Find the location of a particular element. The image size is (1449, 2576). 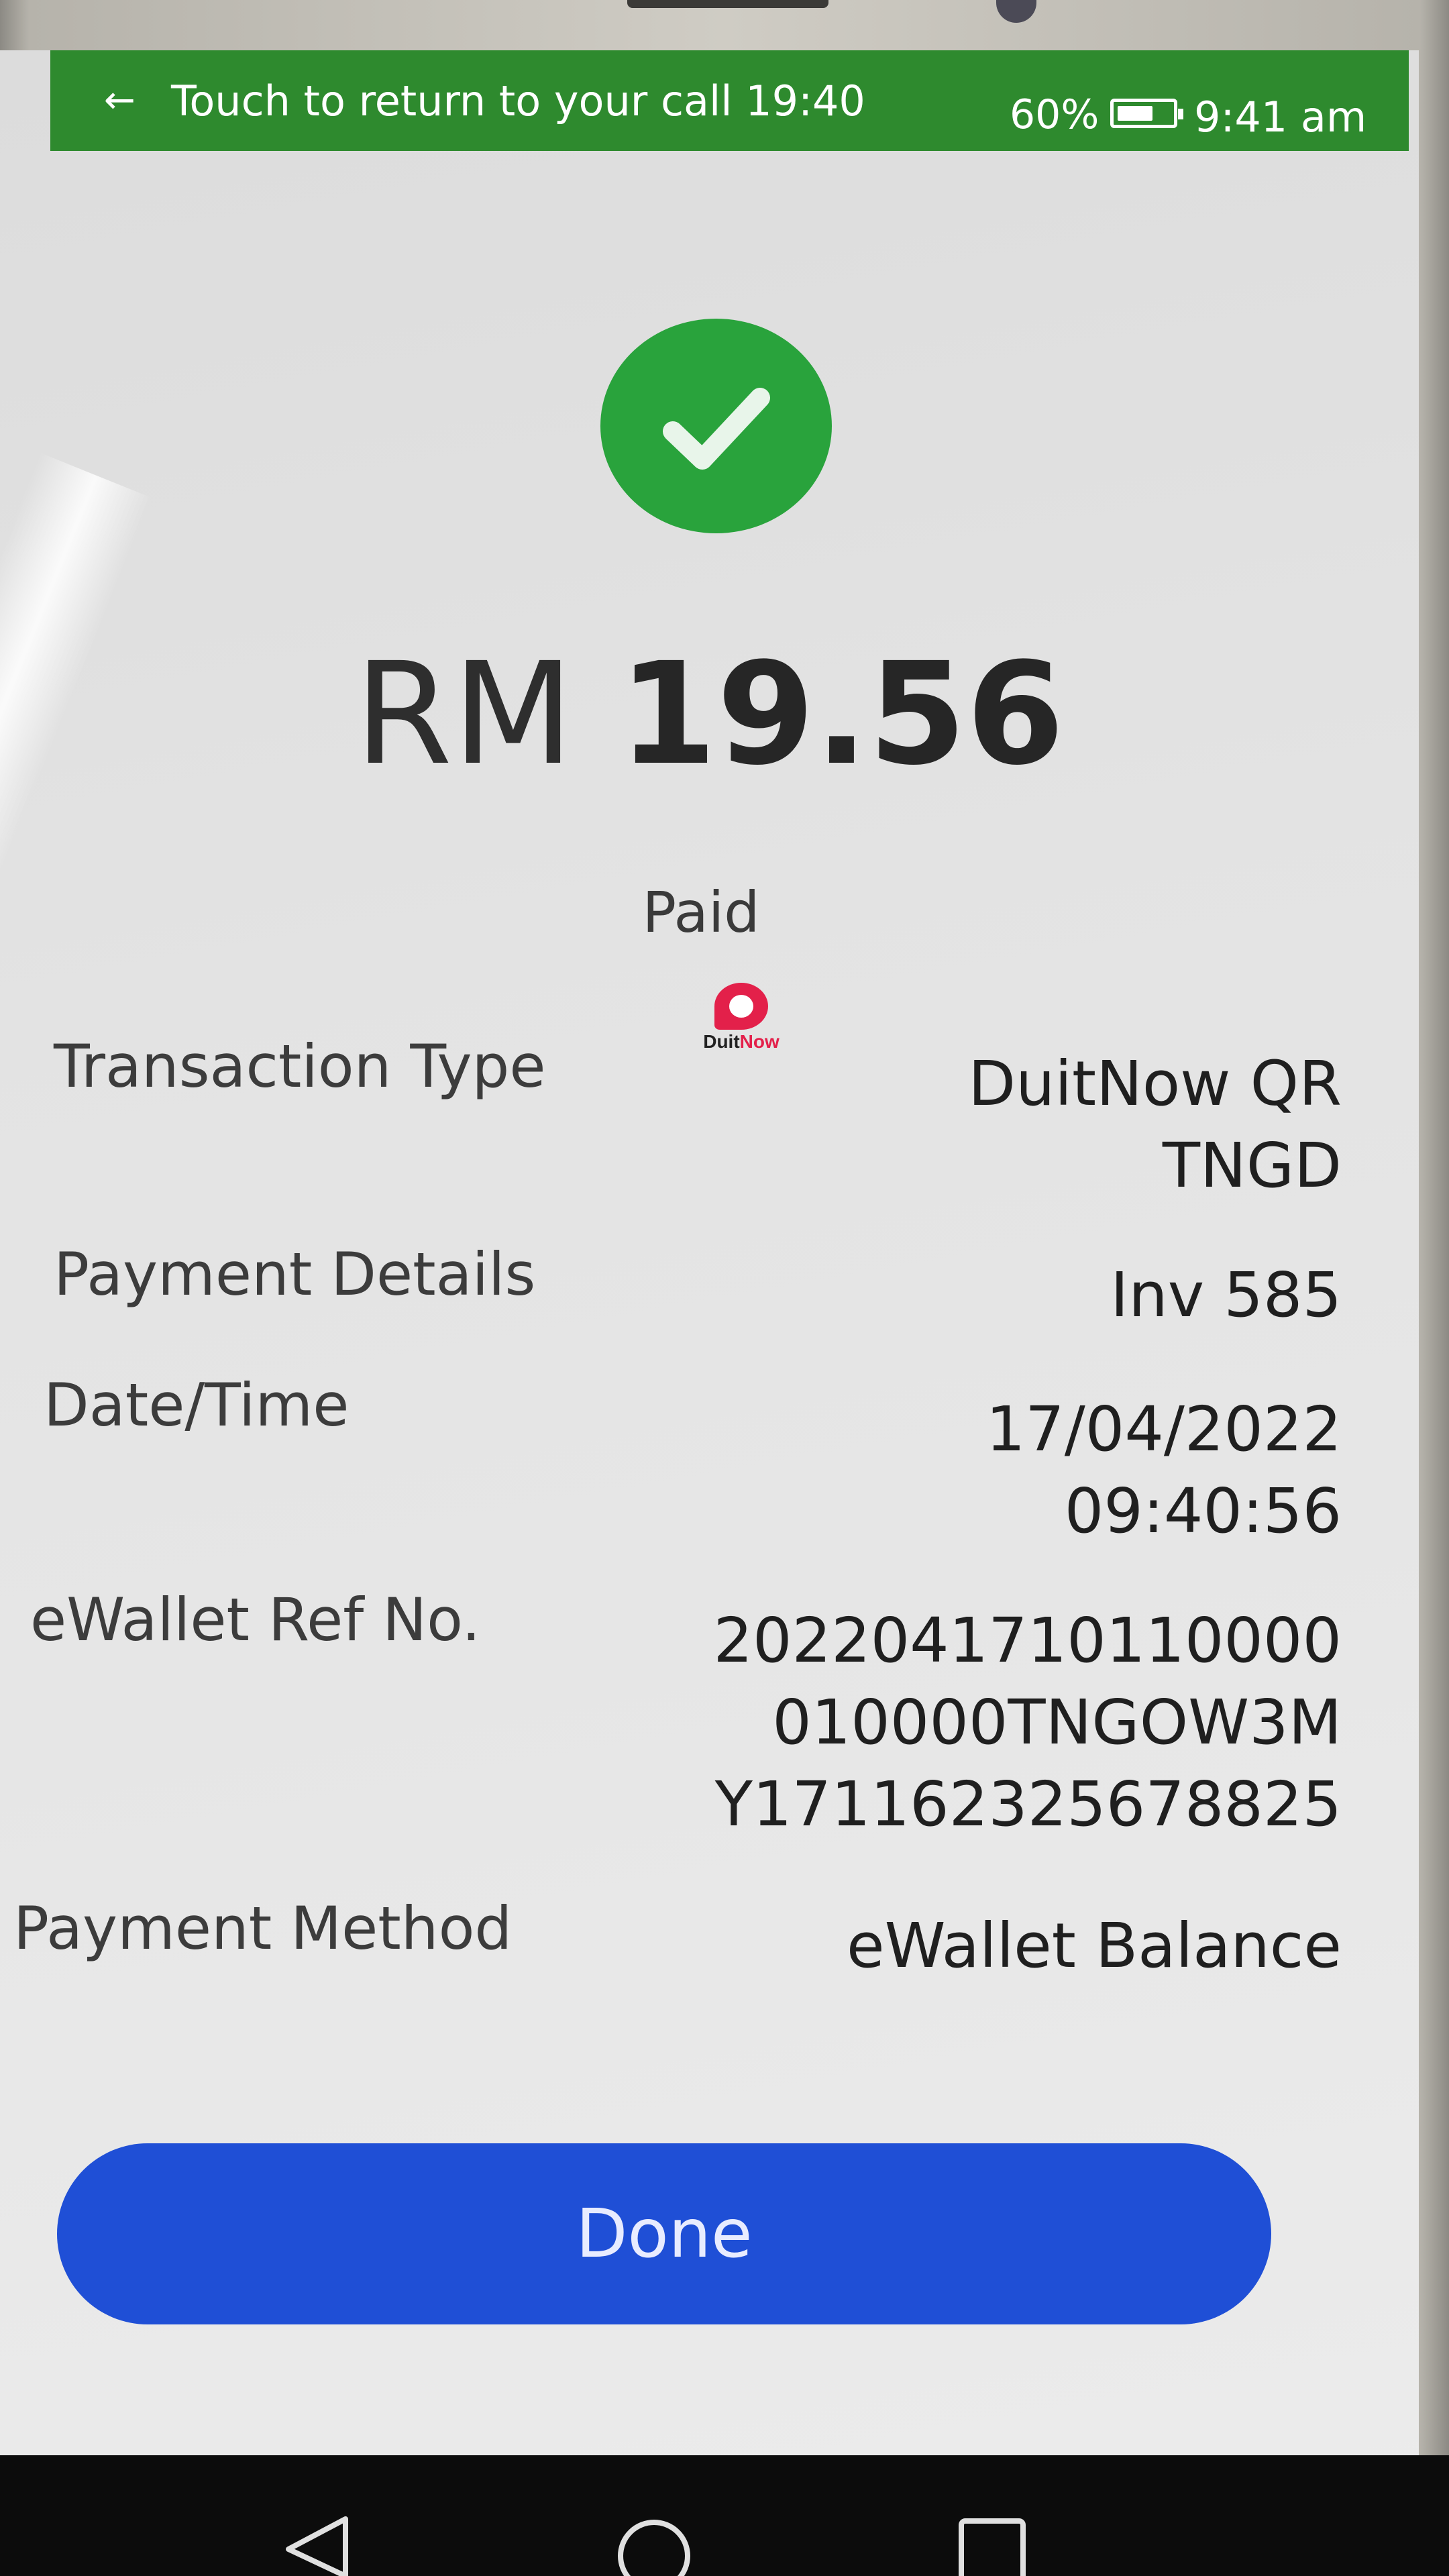

earpiece-speaker is located at coordinates (727, 4).